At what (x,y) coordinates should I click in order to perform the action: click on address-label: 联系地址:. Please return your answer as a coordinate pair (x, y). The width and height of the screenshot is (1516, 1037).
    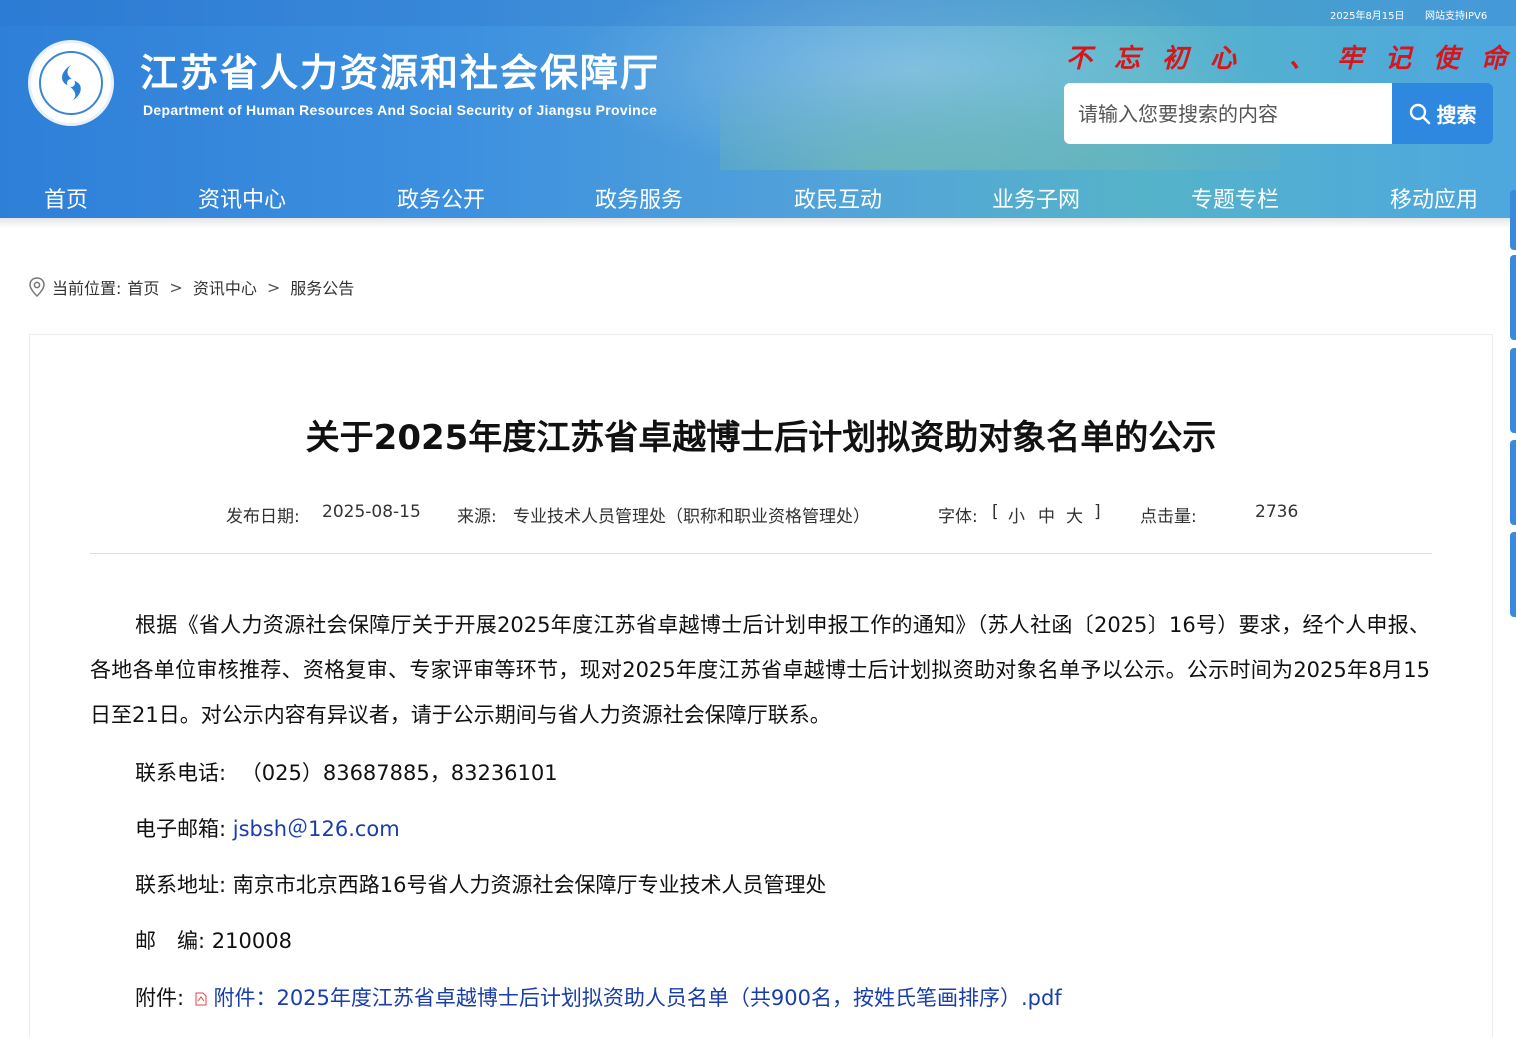
    Looking at the image, I should click on (181, 885).